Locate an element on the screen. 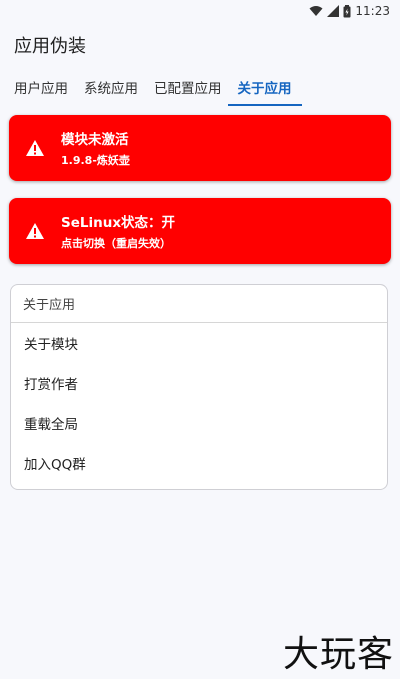  selinux-toggle-hint: 点击切换（重启失效） is located at coordinates (116, 243).